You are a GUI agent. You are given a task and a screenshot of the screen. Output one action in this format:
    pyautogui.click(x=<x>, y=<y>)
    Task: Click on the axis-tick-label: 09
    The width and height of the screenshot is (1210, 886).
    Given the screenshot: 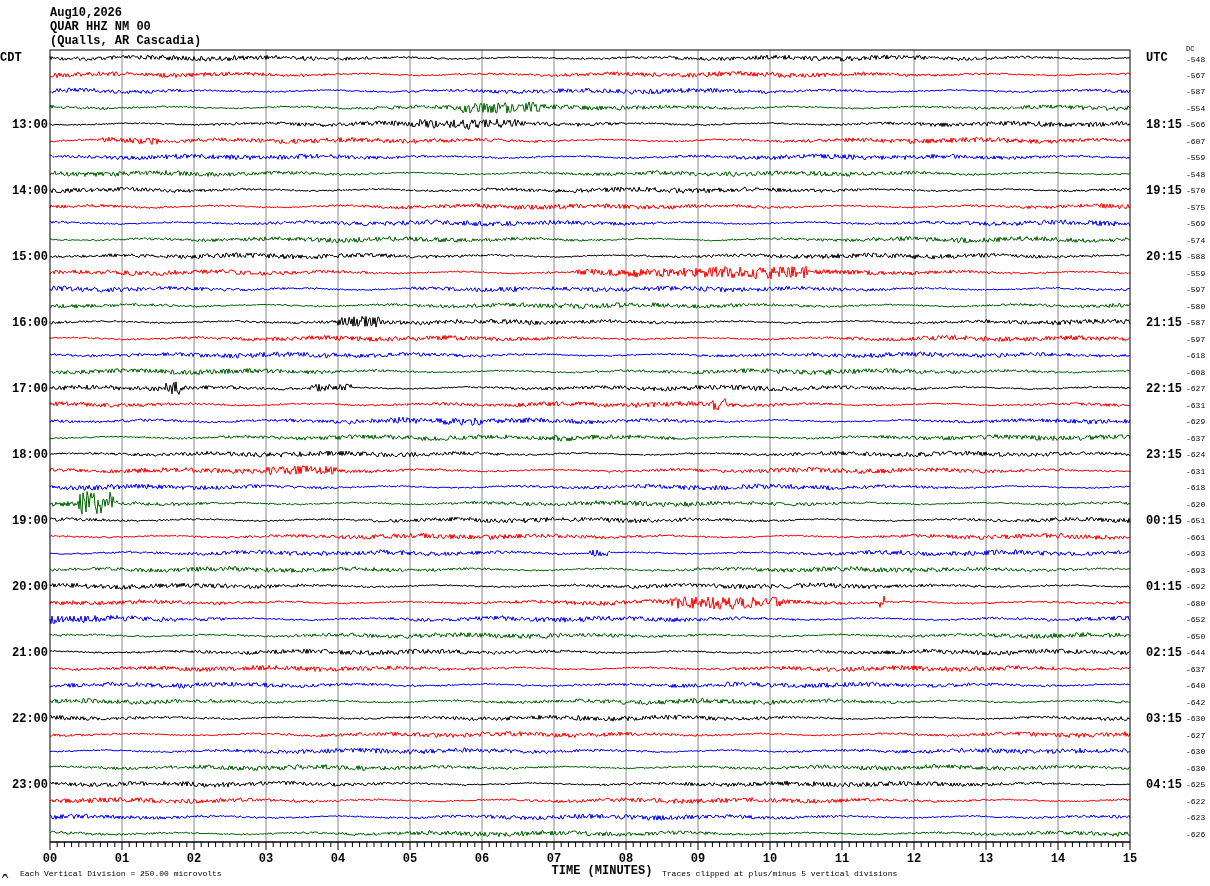 What is the action you would take?
    pyautogui.click(x=698, y=859)
    